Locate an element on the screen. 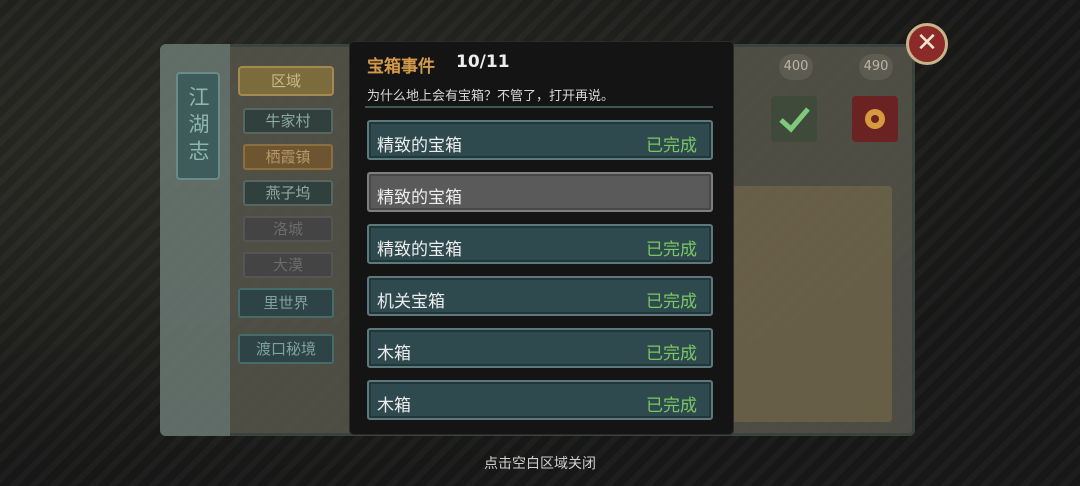 The width and height of the screenshot is (1080, 486). divider is located at coordinates (539, 107).